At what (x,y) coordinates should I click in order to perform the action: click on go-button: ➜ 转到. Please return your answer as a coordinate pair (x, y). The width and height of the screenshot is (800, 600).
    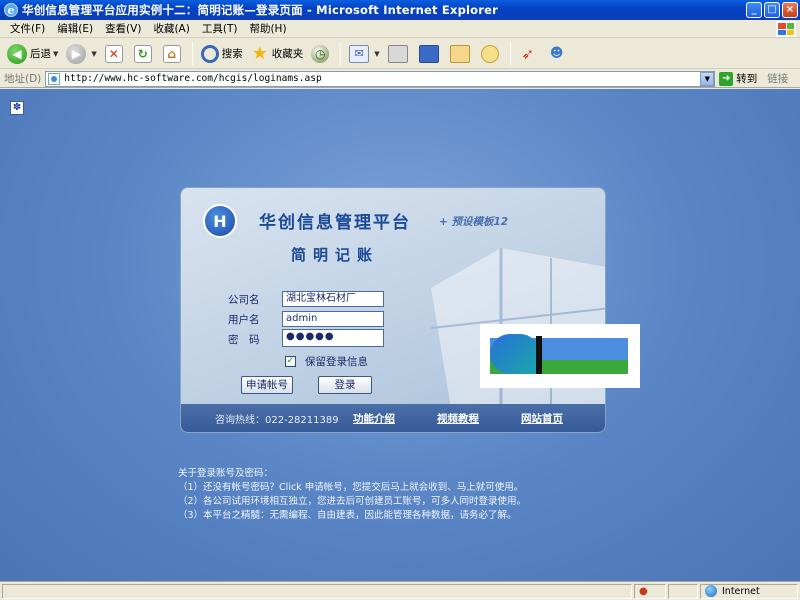
    Looking at the image, I should click on (738, 78).